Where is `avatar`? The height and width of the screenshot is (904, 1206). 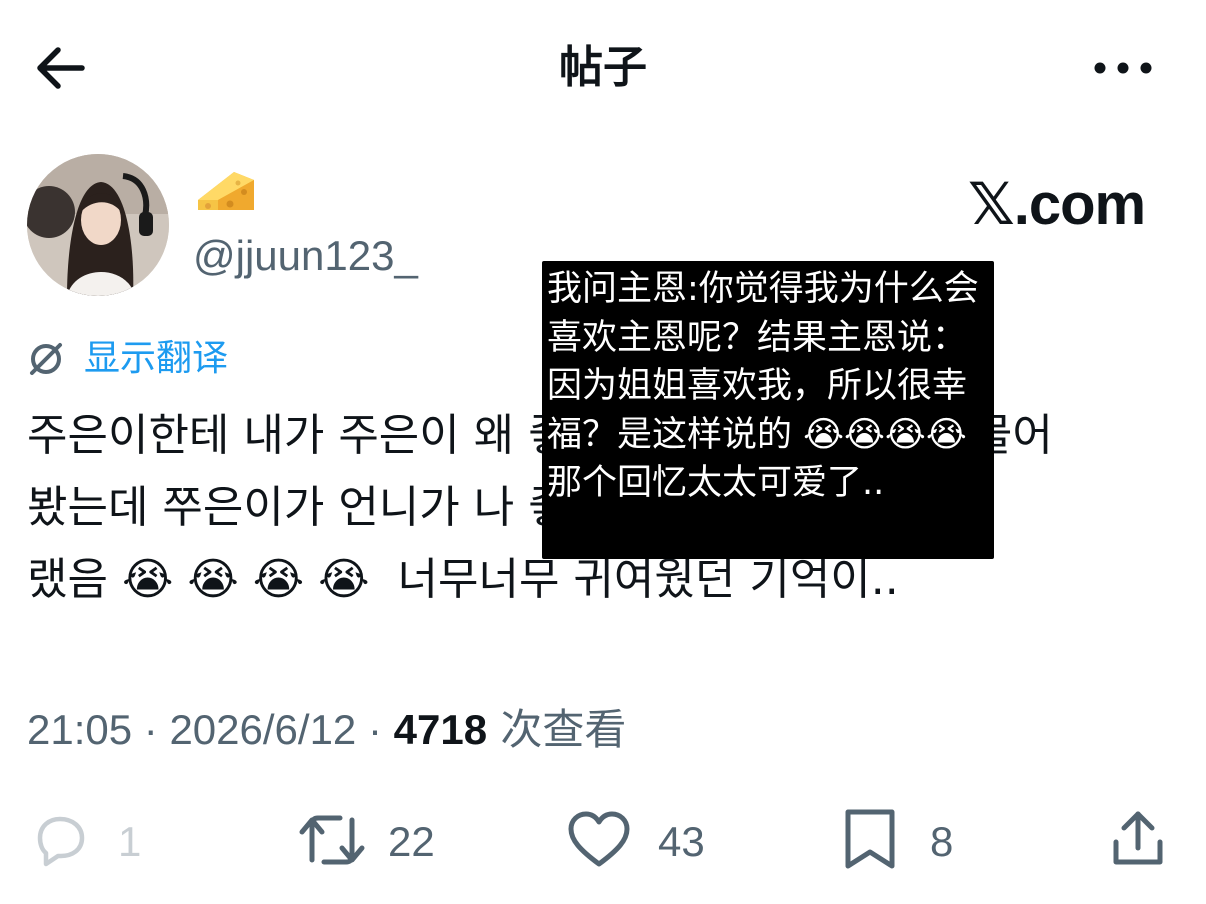
avatar is located at coordinates (98, 225).